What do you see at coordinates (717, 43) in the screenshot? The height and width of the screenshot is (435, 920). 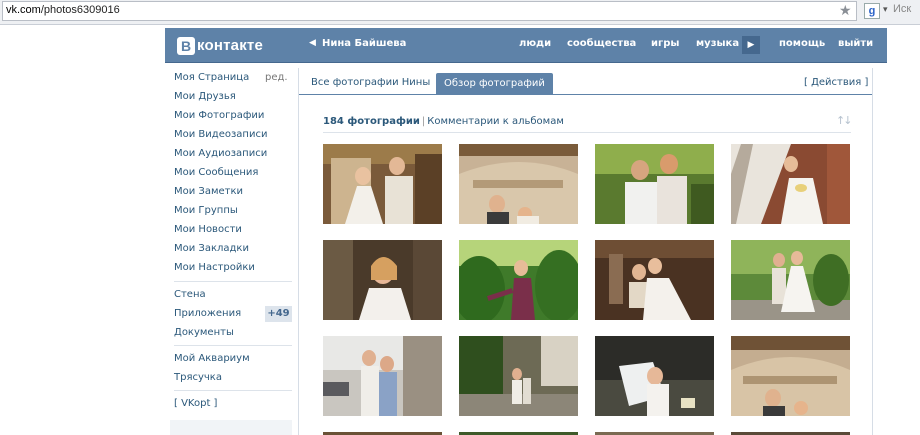 I see `nav-music: музыка` at bounding box center [717, 43].